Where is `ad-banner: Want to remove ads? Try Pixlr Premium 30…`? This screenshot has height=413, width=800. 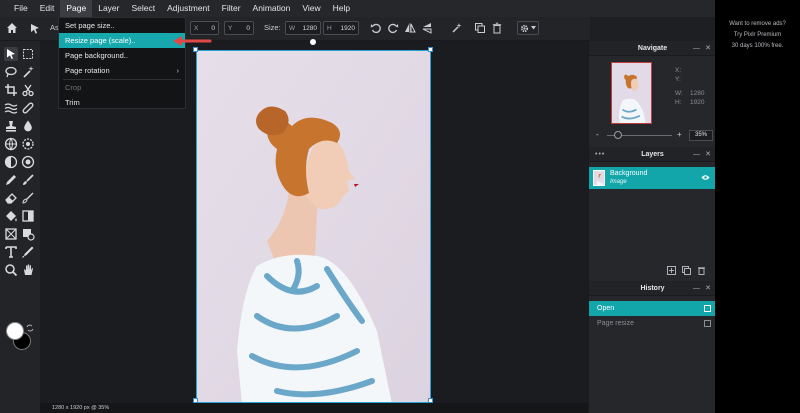
ad-banner: Want to remove ads? Try Pixlr Premium 30… is located at coordinates (757, 206).